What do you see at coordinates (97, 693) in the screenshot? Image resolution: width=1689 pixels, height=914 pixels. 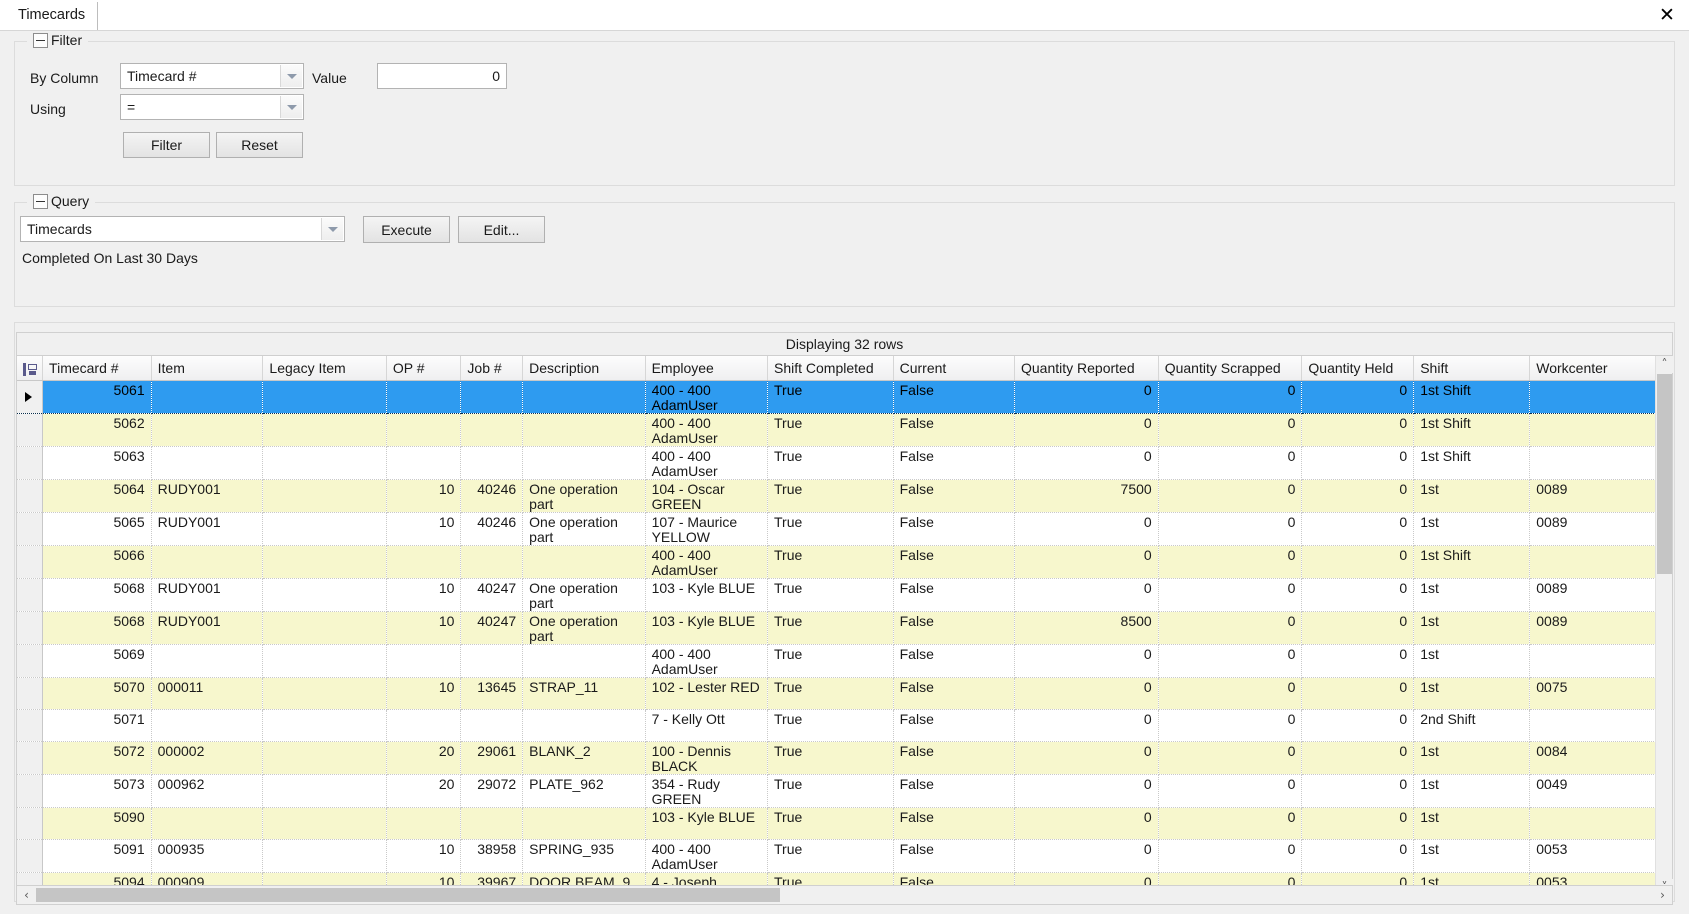 I see `timecard-cell: 5070` at bounding box center [97, 693].